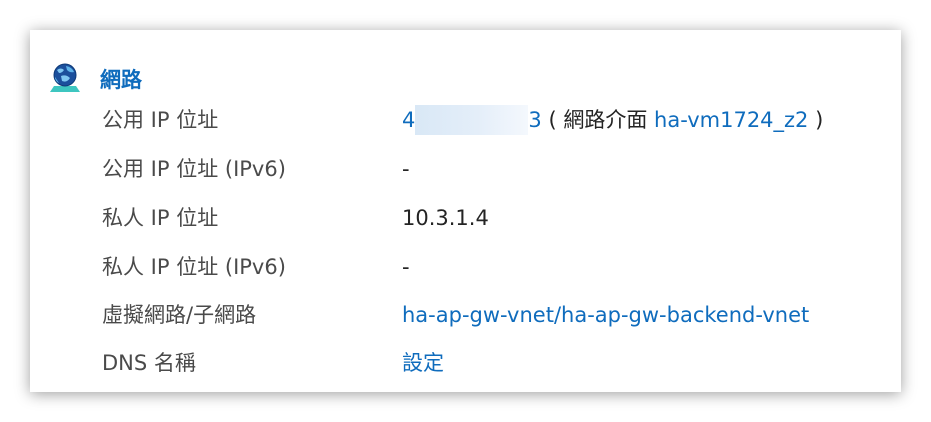  Describe the element at coordinates (65, 79) in the screenshot. I see `network-globe-icon` at that location.